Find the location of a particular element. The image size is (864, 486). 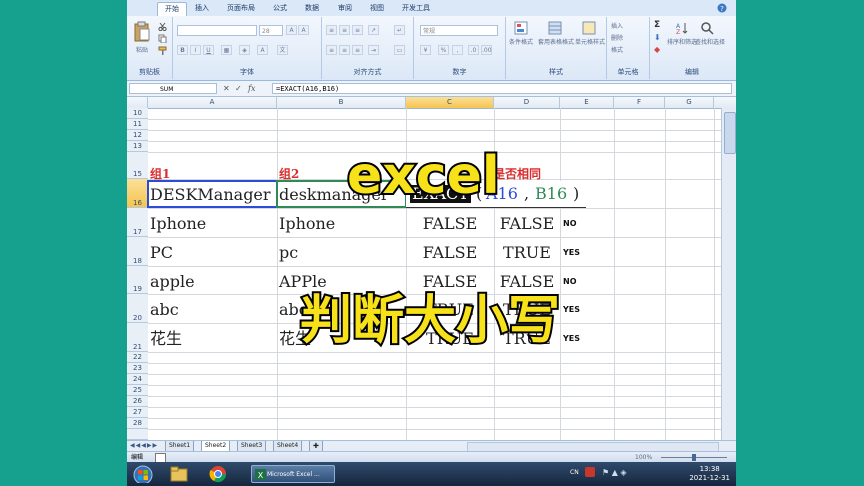

row-header-15: 15 is located at coordinates (137, 165).